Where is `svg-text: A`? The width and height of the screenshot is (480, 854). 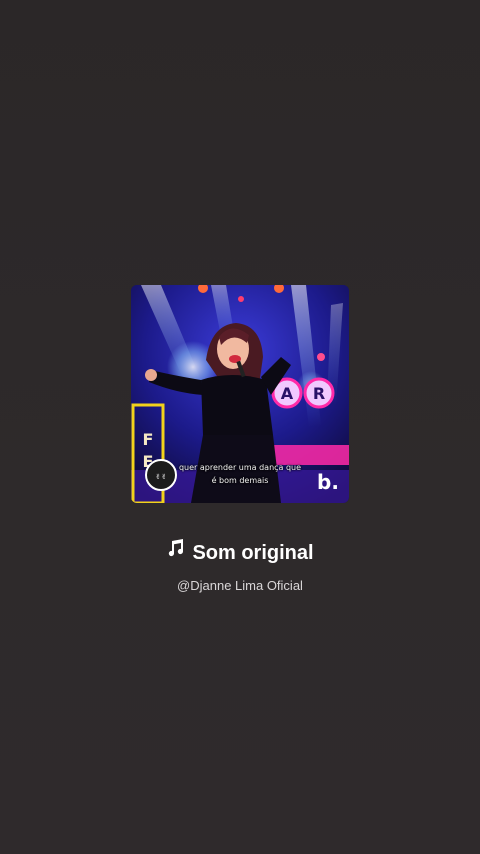 svg-text: A is located at coordinates (287, 393).